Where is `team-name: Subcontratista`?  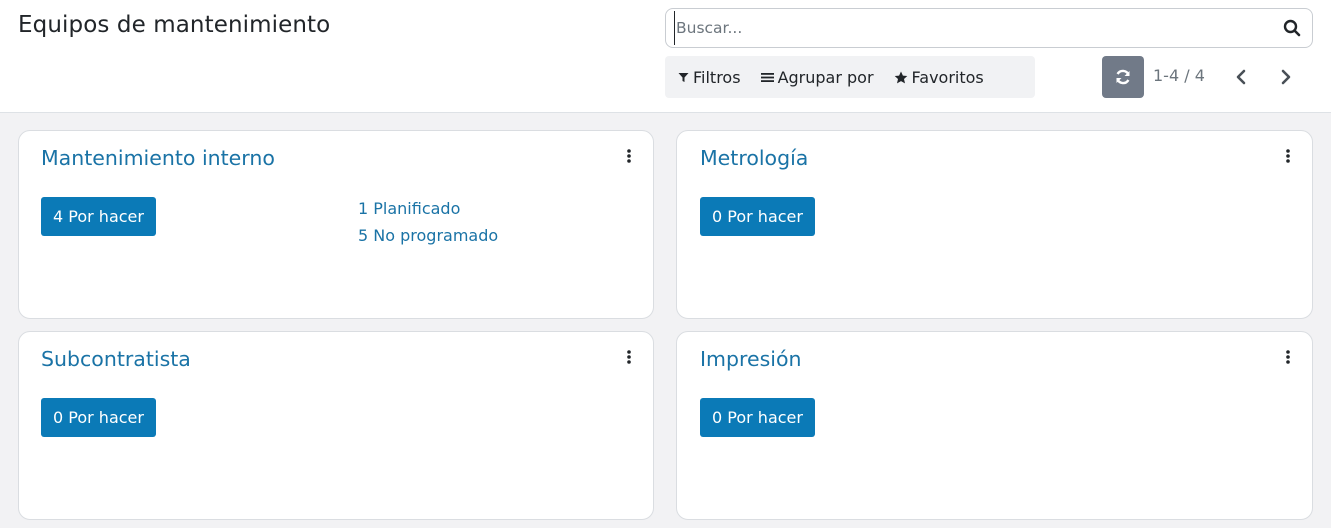
team-name: Subcontratista is located at coordinates (116, 359).